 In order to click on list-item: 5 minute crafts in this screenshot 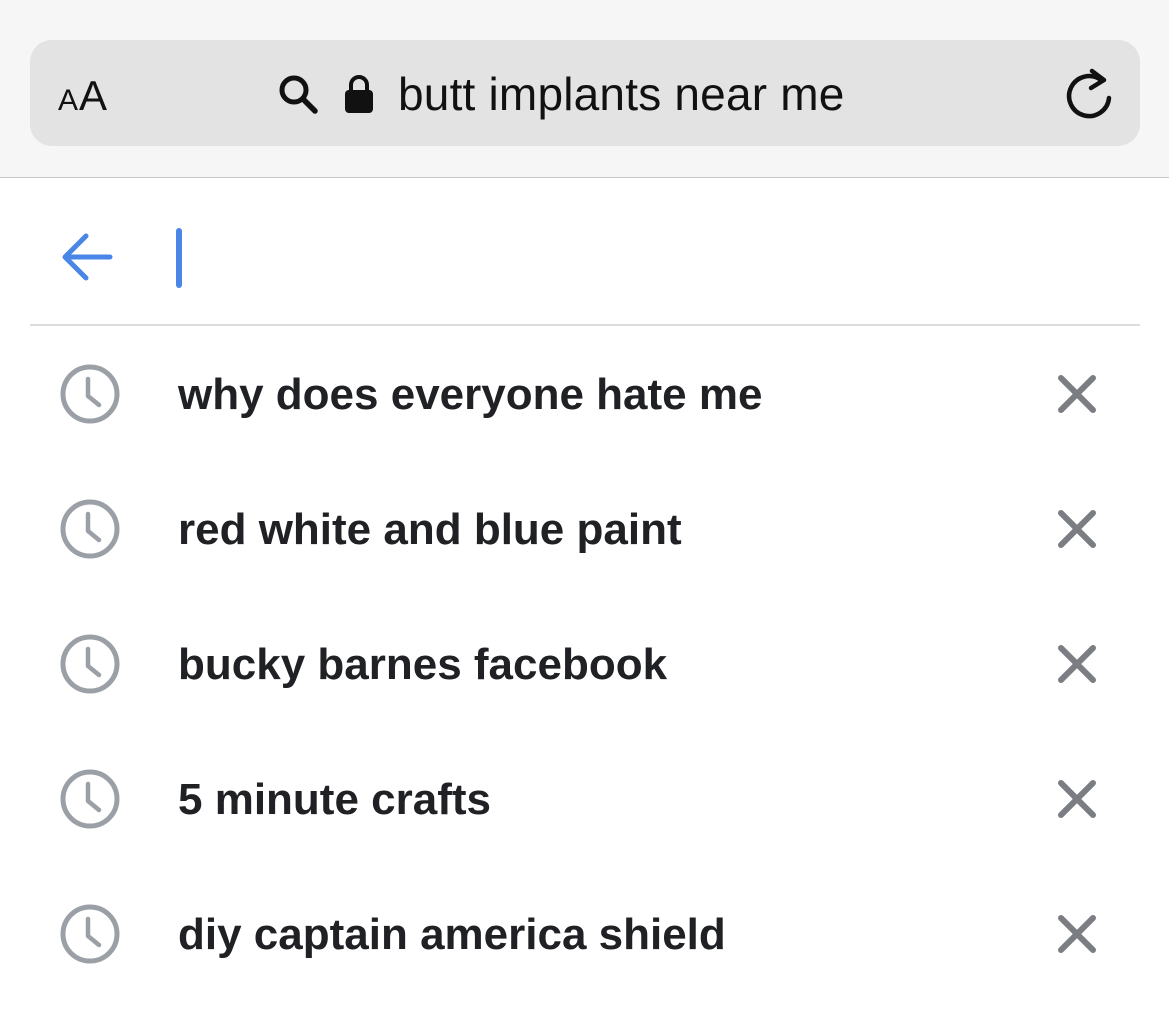, I will do `click(584, 799)`.